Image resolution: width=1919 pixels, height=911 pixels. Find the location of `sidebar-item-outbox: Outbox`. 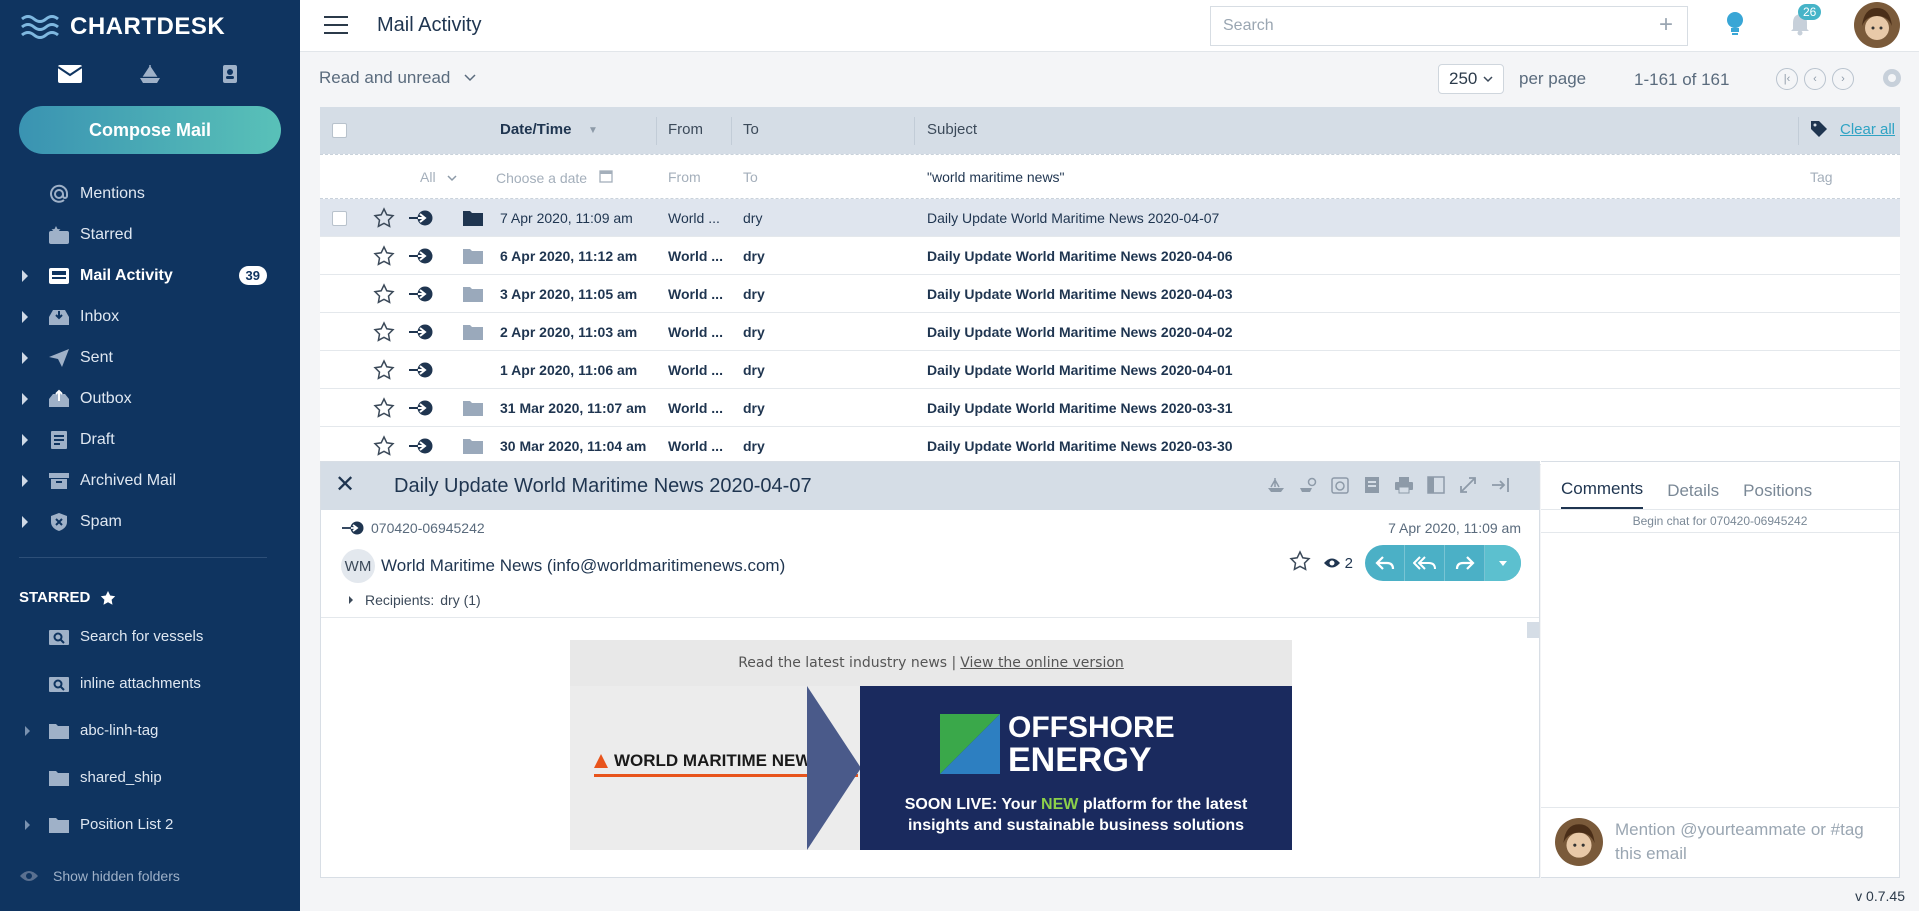

sidebar-item-outbox: Outbox is located at coordinates (150, 398).